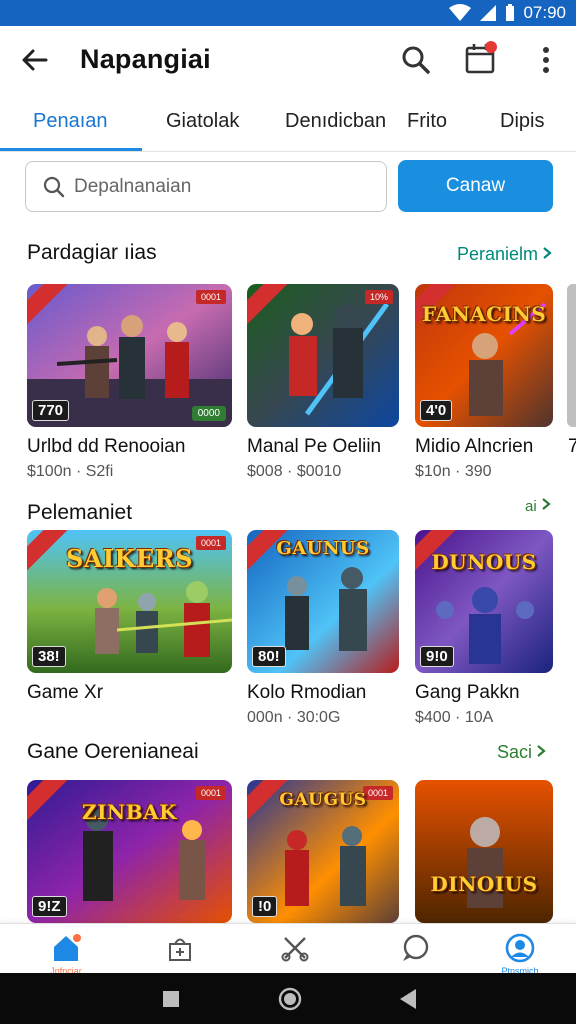 The height and width of the screenshot is (1024, 576). I want to click on clock: 07:90, so click(544, 12).